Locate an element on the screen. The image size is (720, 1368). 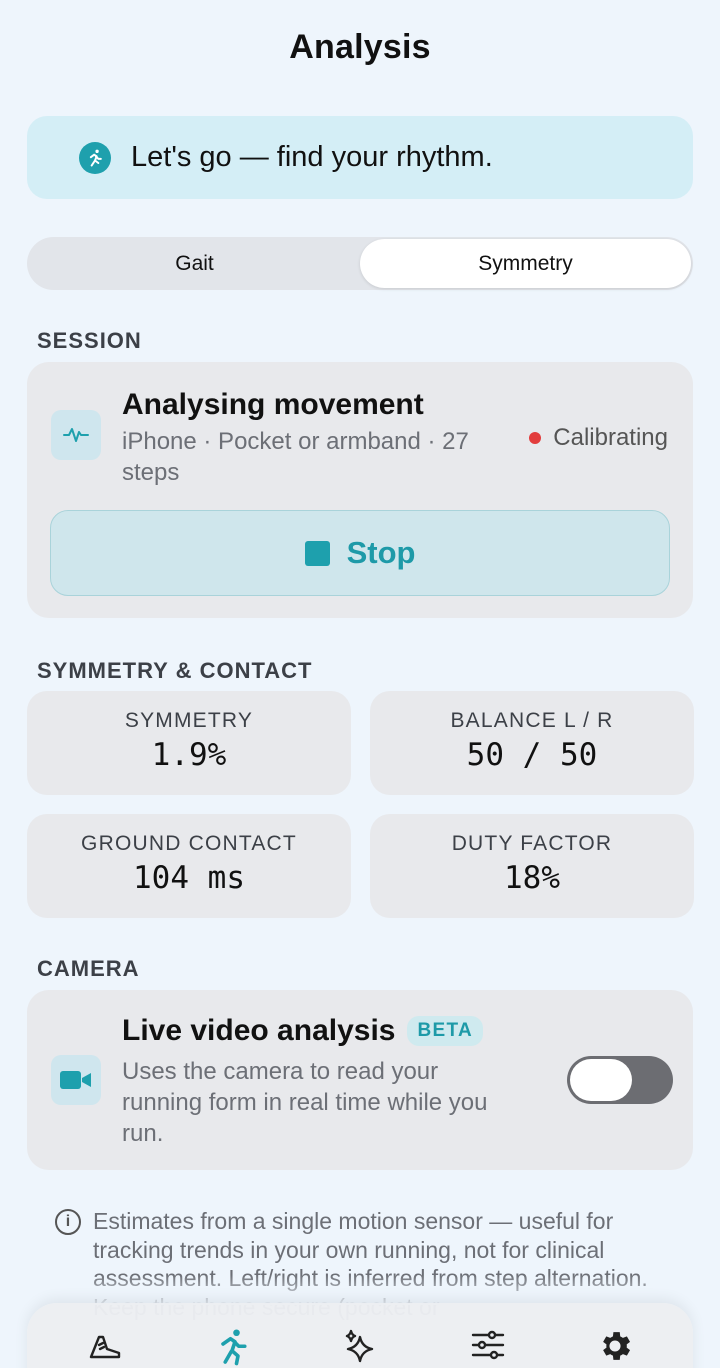
runner-tab-icon is located at coordinates (232, 1347).